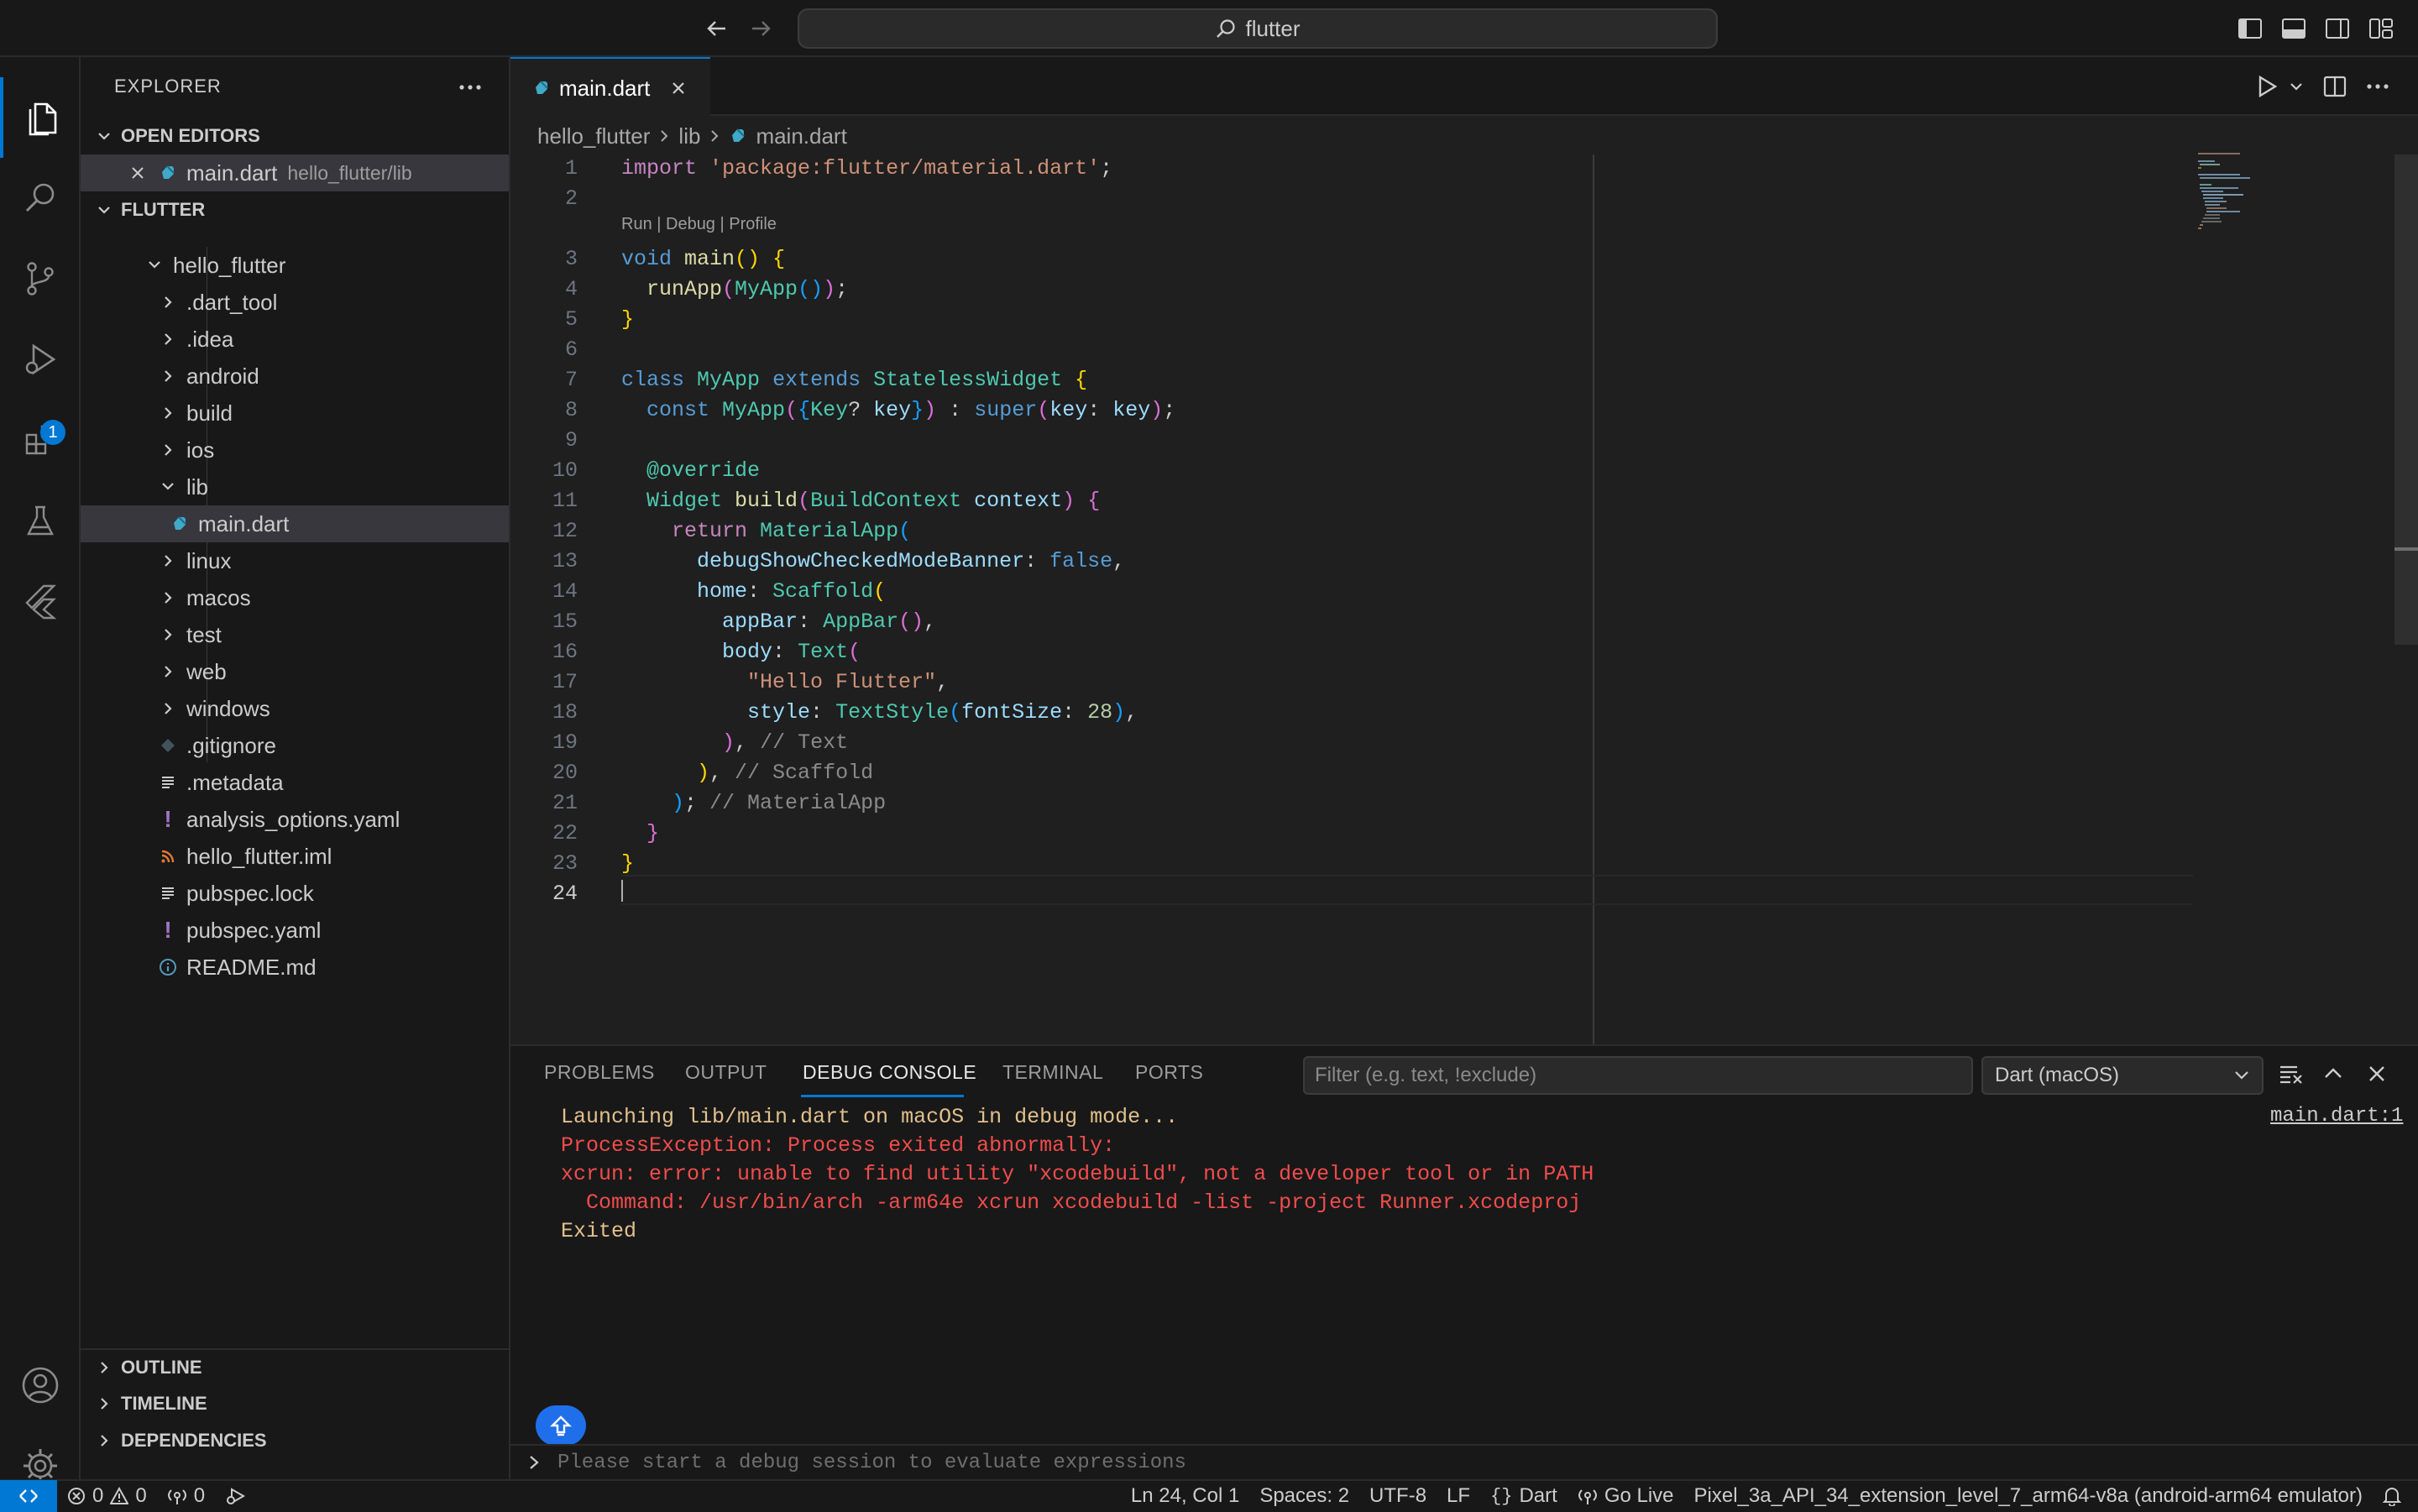 Image resolution: width=2418 pixels, height=1512 pixels. What do you see at coordinates (599, 1072) in the screenshot?
I see `tab-problems: PROBLEMS` at bounding box center [599, 1072].